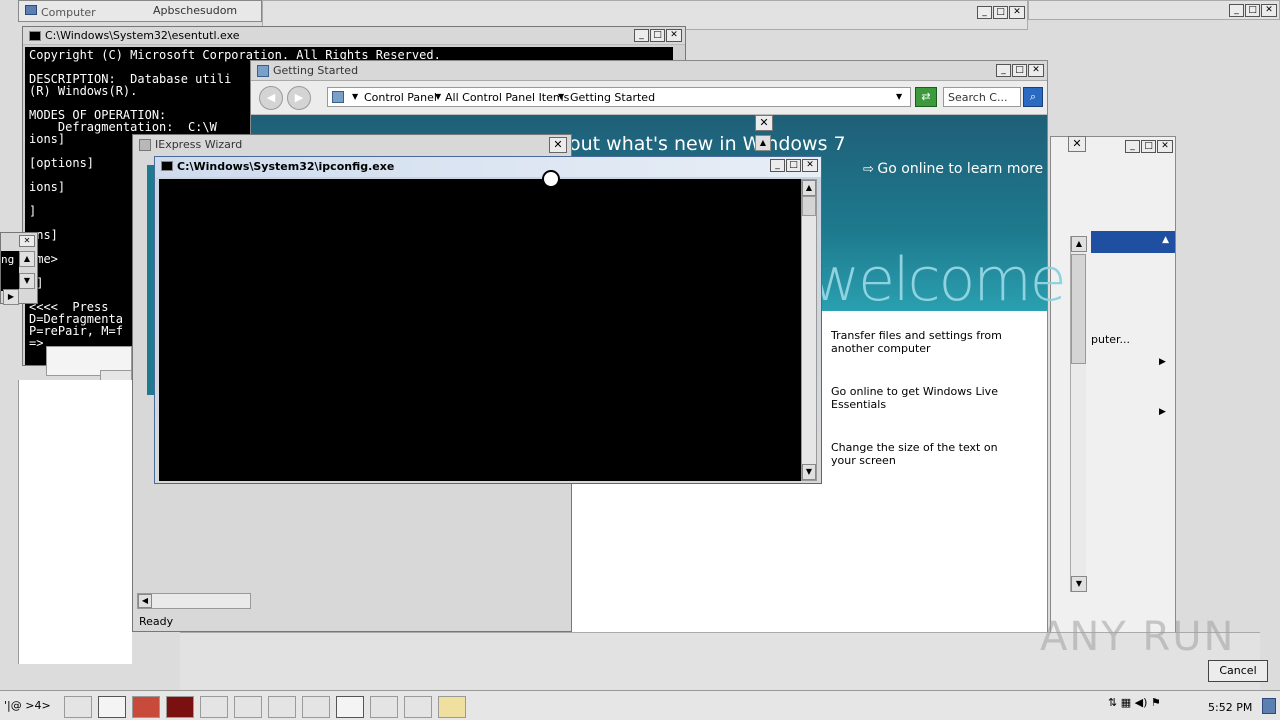 The height and width of the screenshot is (720, 1280). I want to click on flag-icon: ⚑, so click(1156, 702).